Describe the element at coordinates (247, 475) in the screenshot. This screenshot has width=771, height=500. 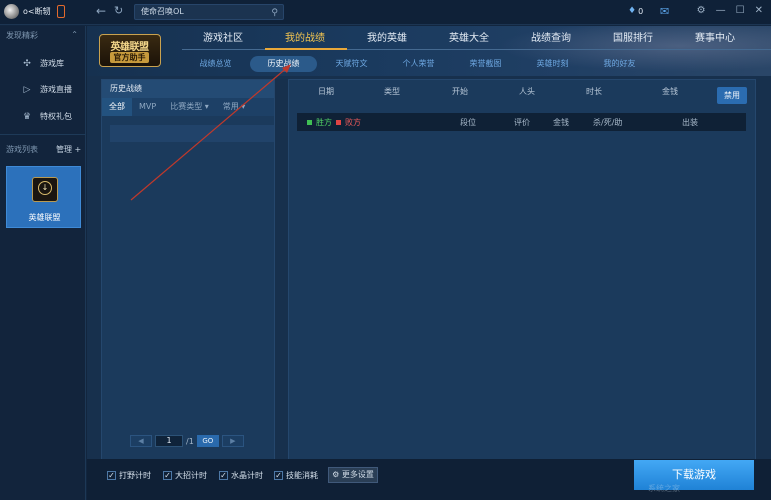
I see `checkbox-label: 水晶计时` at that location.